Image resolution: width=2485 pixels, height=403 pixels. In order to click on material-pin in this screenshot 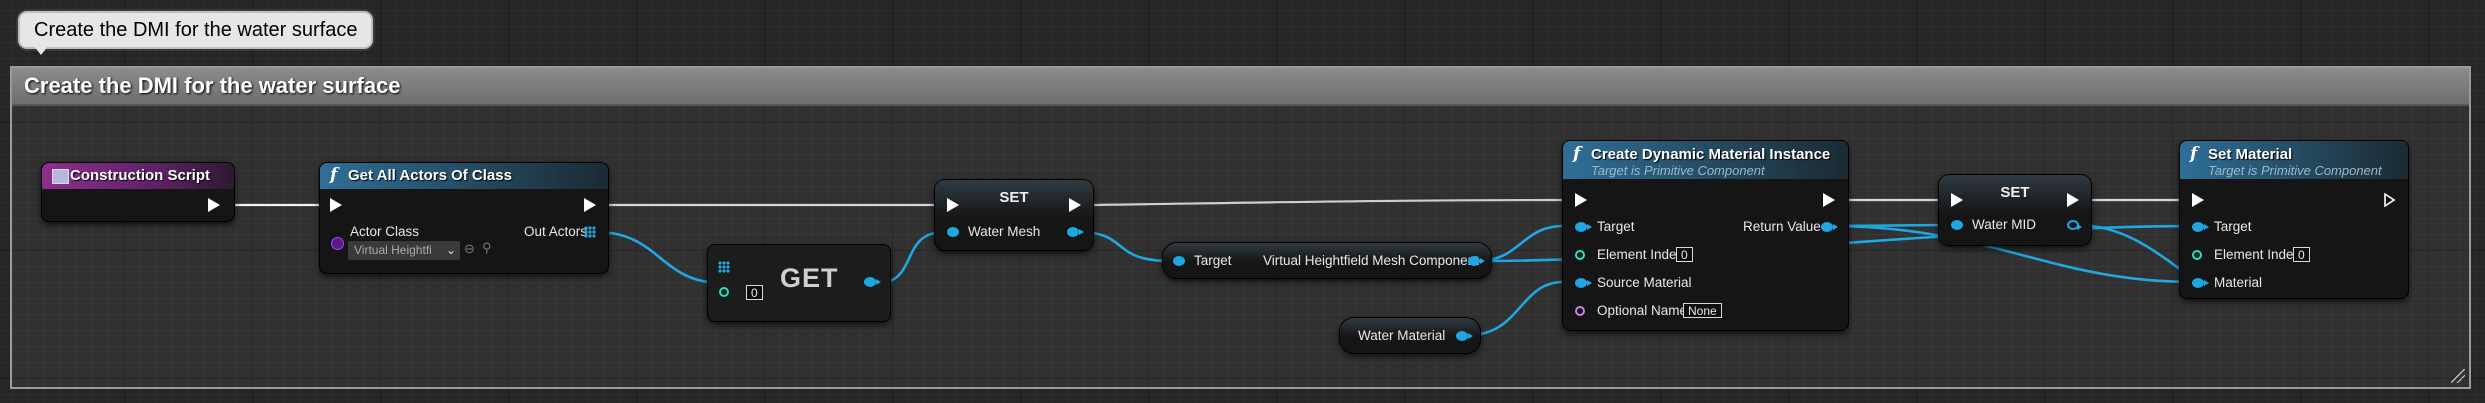, I will do `click(2200, 283)`.